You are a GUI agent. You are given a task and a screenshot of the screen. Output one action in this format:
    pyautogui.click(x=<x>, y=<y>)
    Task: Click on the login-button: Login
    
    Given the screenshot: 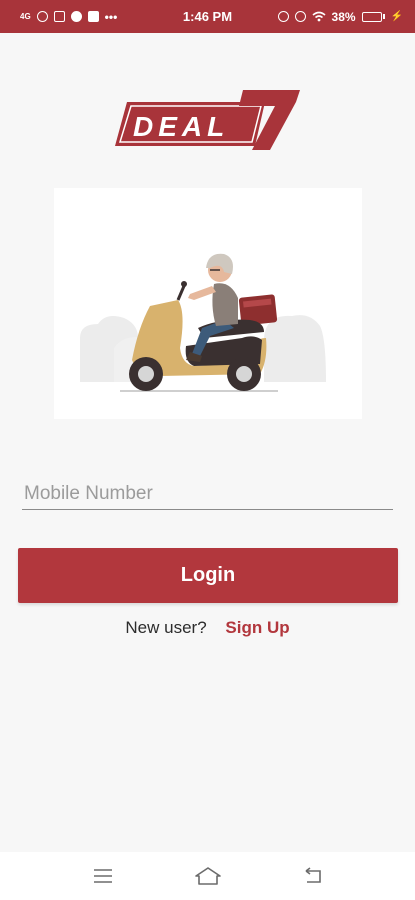 What is the action you would take?
    pyautogui.click(x=208, y=575)
    